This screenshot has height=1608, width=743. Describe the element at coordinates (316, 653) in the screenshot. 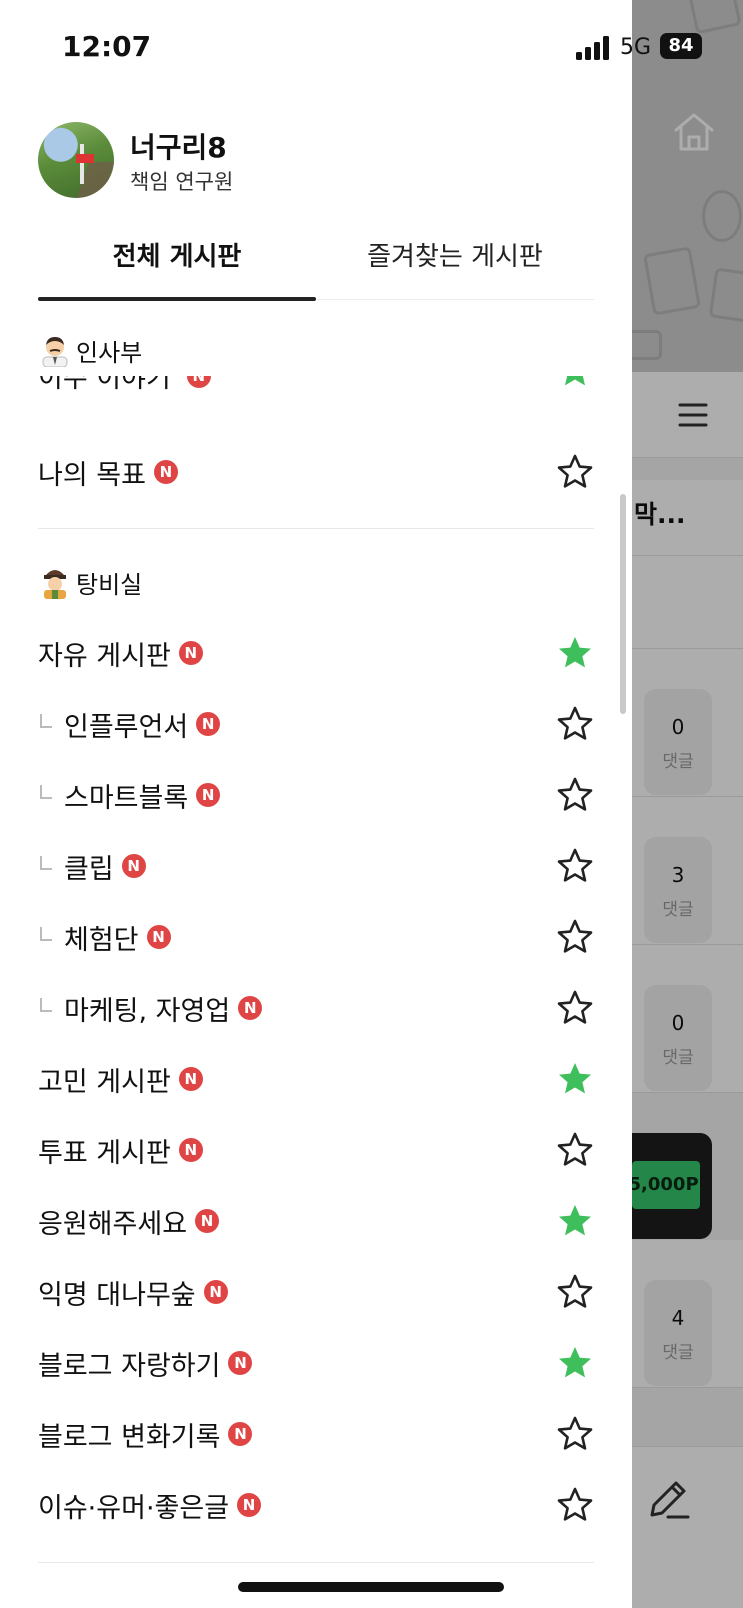

I see `board-item: 자유 게시판 N` at that location.